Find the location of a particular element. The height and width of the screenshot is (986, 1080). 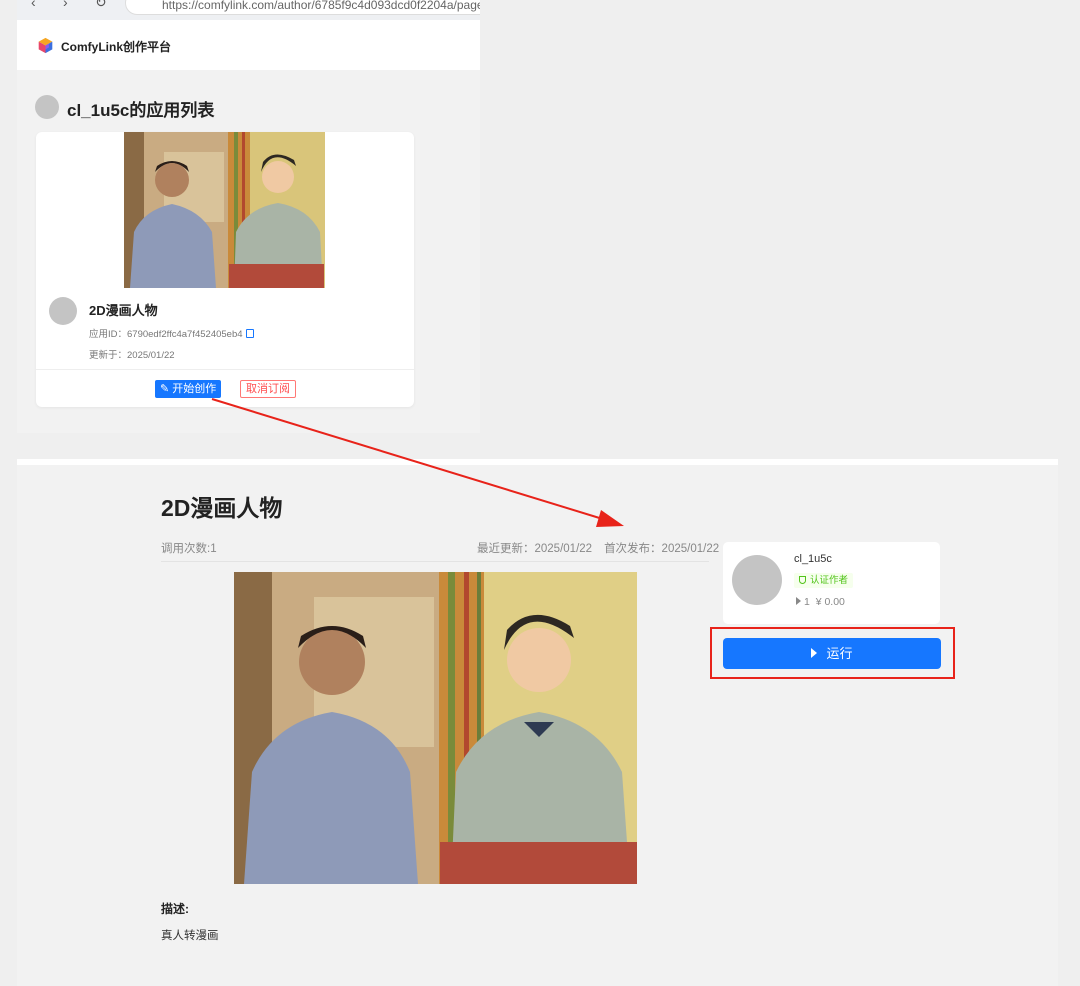

verified-badge: 认证作者 is located at coordinates (824, 580).